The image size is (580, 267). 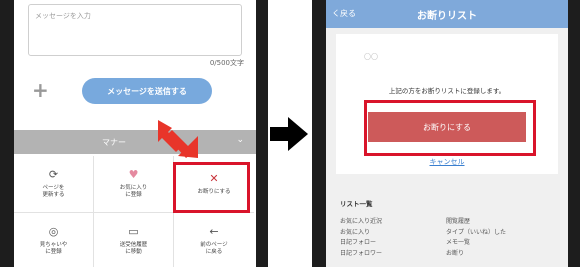 I want to click on list-item: お気に入り近況, so click(x=361, y=222).